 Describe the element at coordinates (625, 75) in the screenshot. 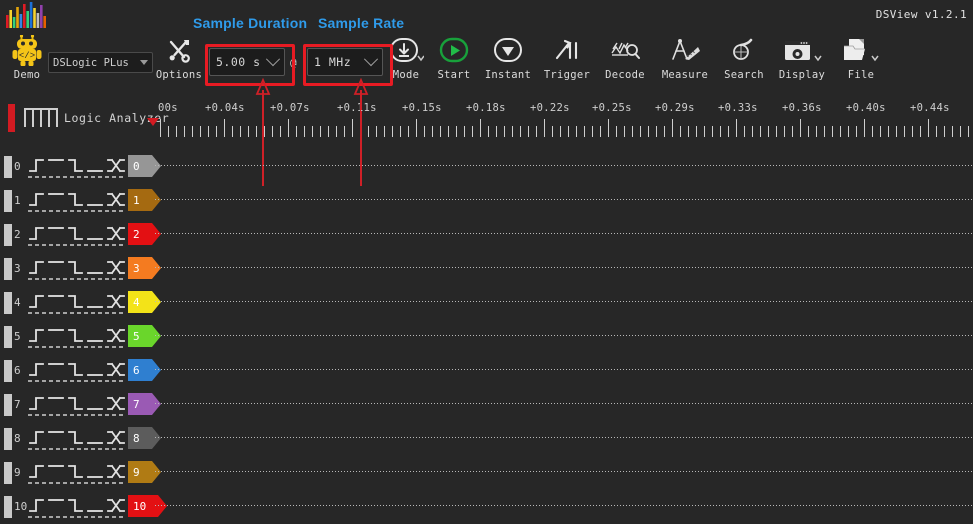

I see `toolbar-decode-label: Decode` at that location.